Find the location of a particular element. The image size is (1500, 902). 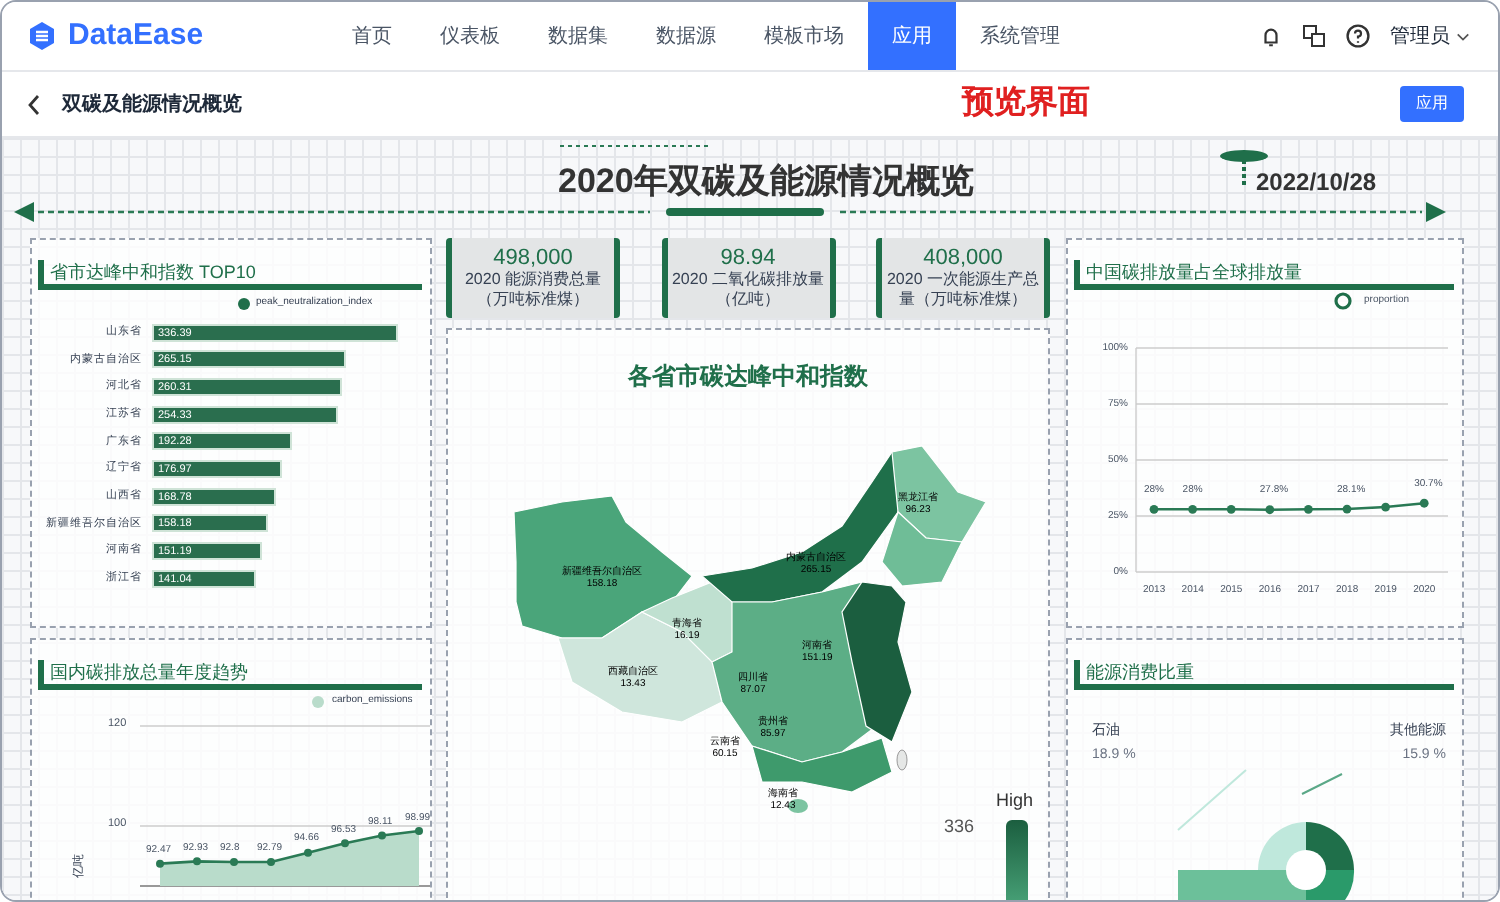

nav-tab: 数据源 is located at coordinates (686, 36).